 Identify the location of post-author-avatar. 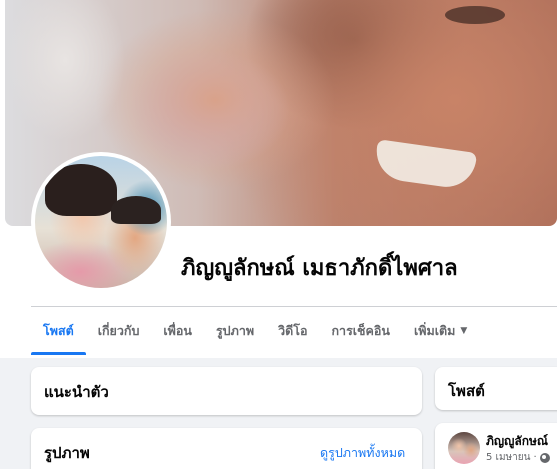
(464, 448).